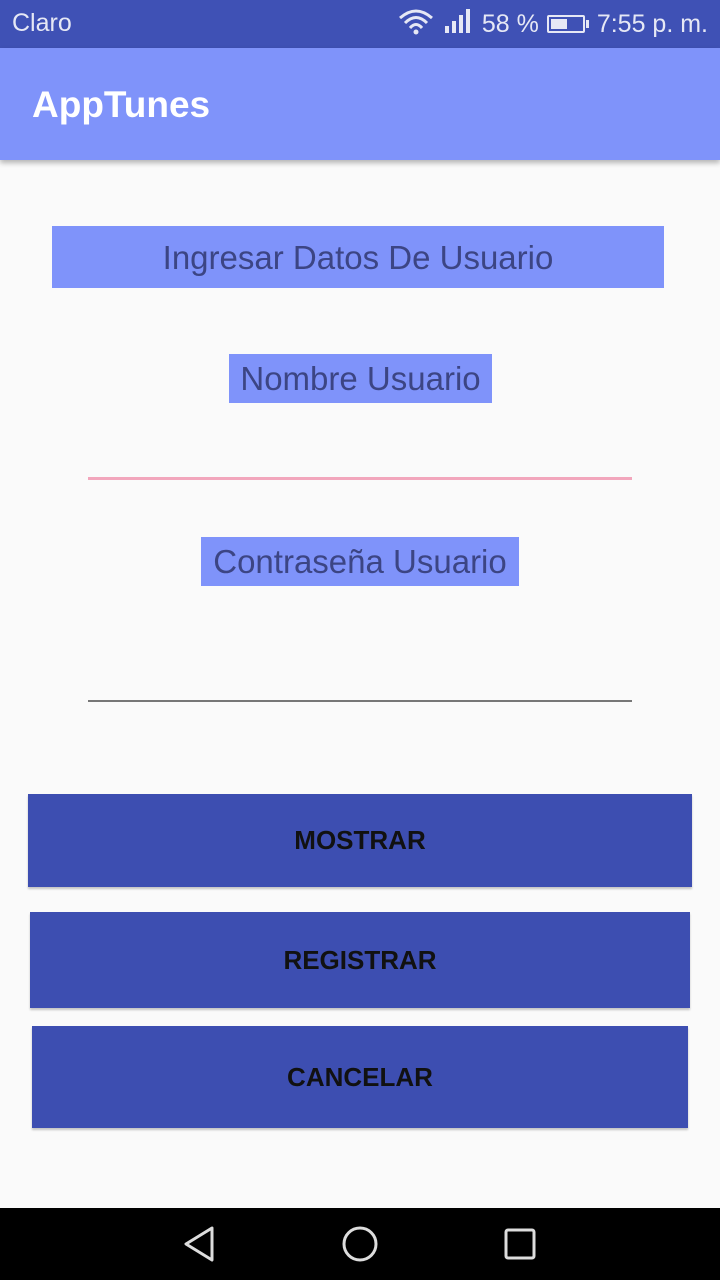  I want to click on cancelar-button: CANCELAR, so click(360, 1077).